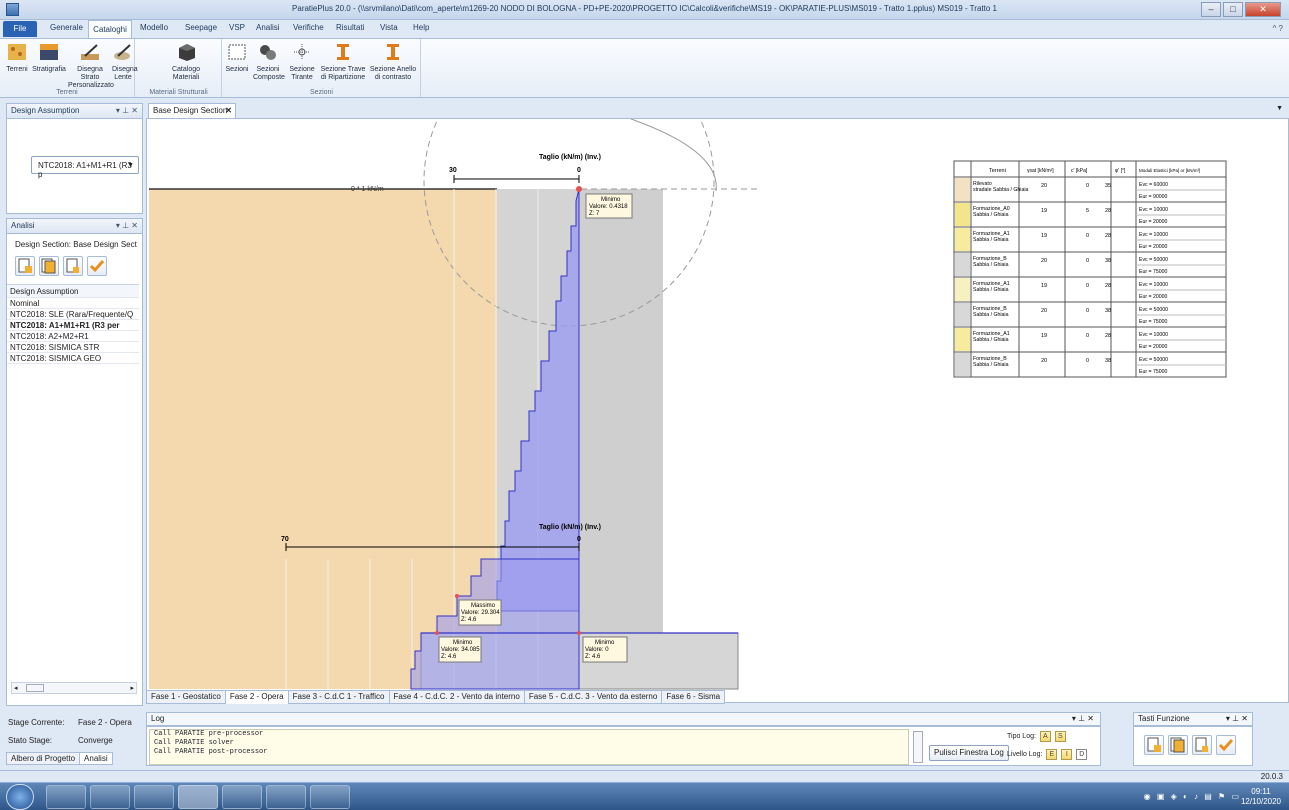  I want to click on stratigrafia-button: Stratigrafia, so click(49, 58).